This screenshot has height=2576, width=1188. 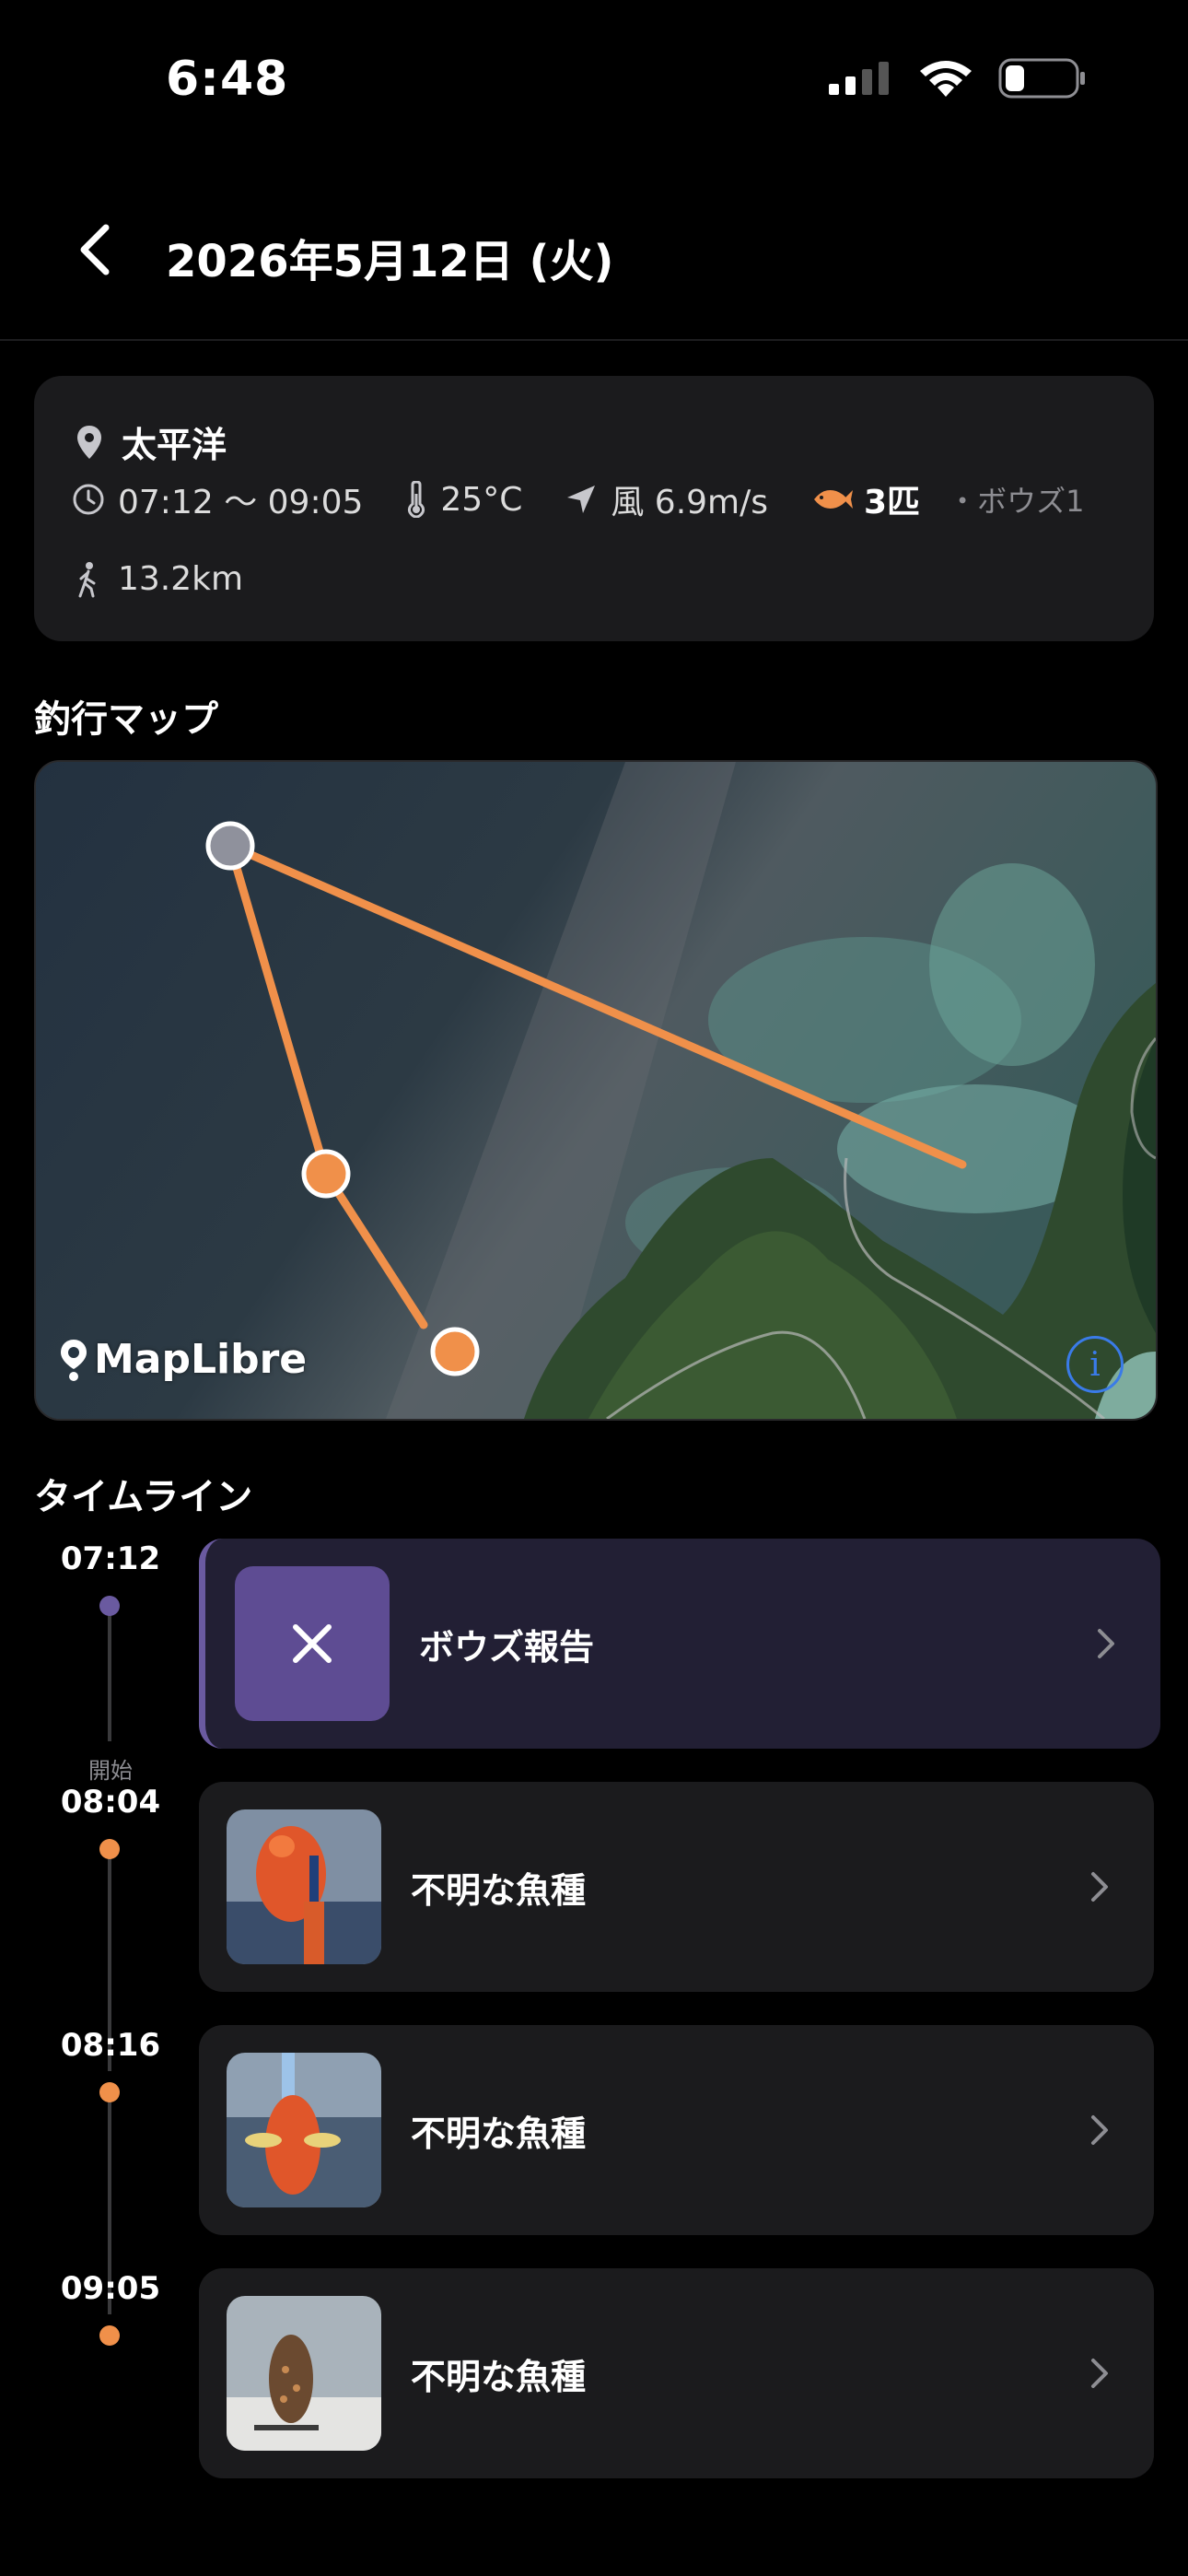 What do you see at coordinates (241, 502) in the screenshot?
I see `time-range: 07:12 〜 09:05` at bounding box center [241, 502].